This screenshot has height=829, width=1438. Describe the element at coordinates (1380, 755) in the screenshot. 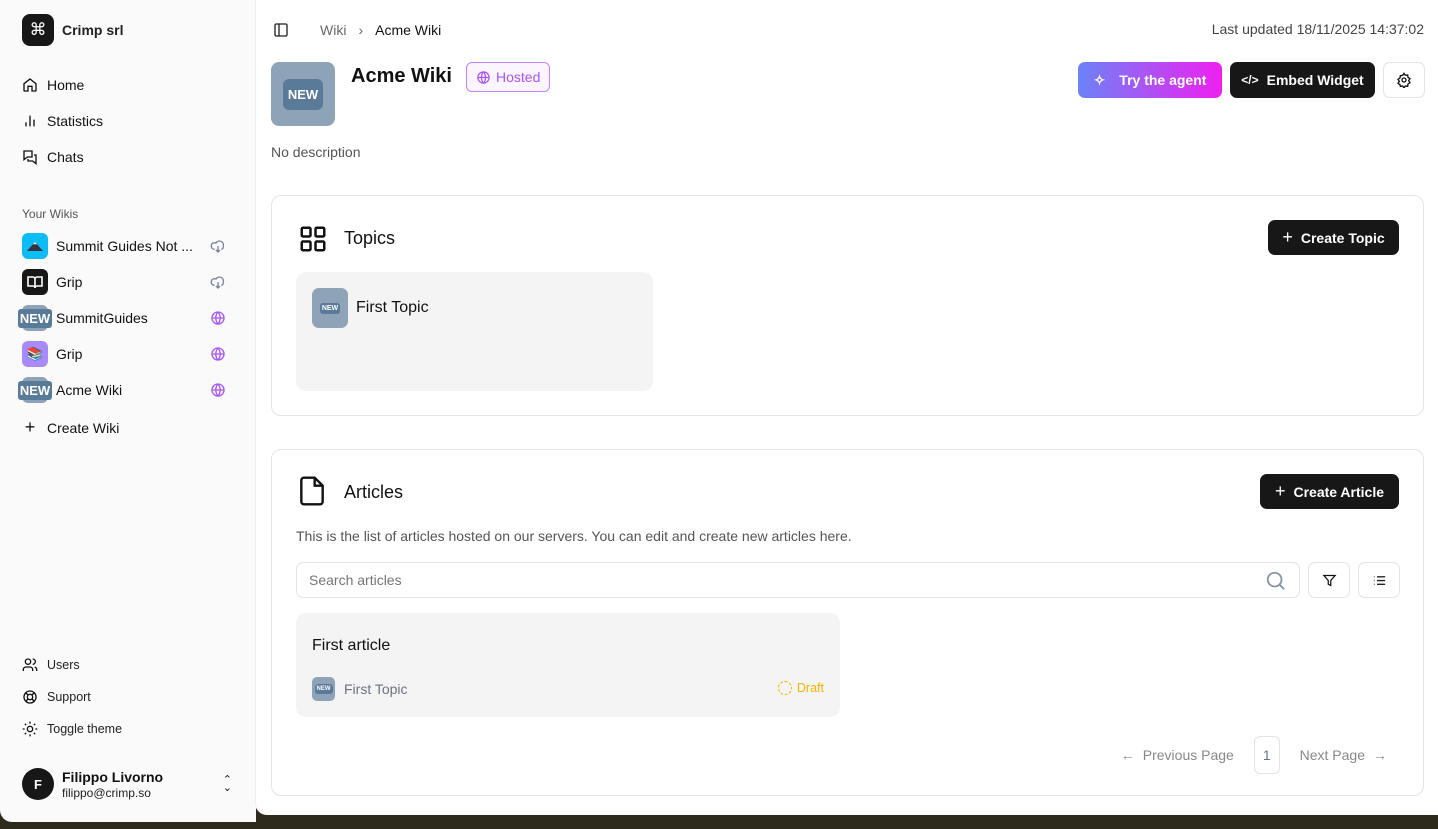

I see `arrow-right-icon: →` at that location.